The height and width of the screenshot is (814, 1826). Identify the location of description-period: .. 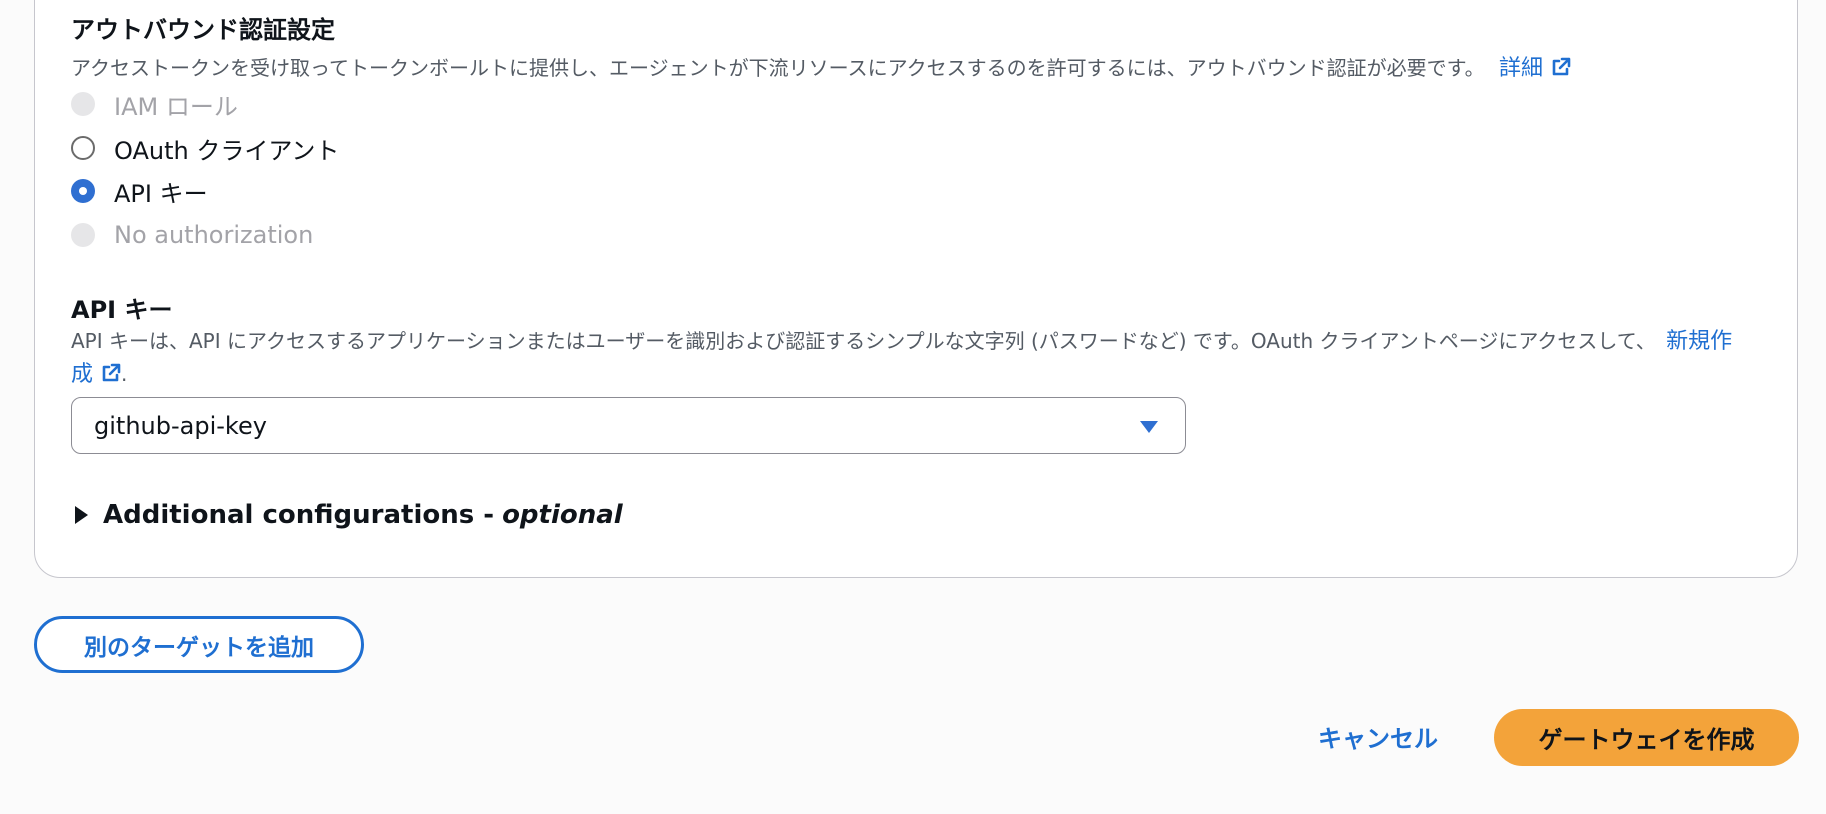
(124, 374).